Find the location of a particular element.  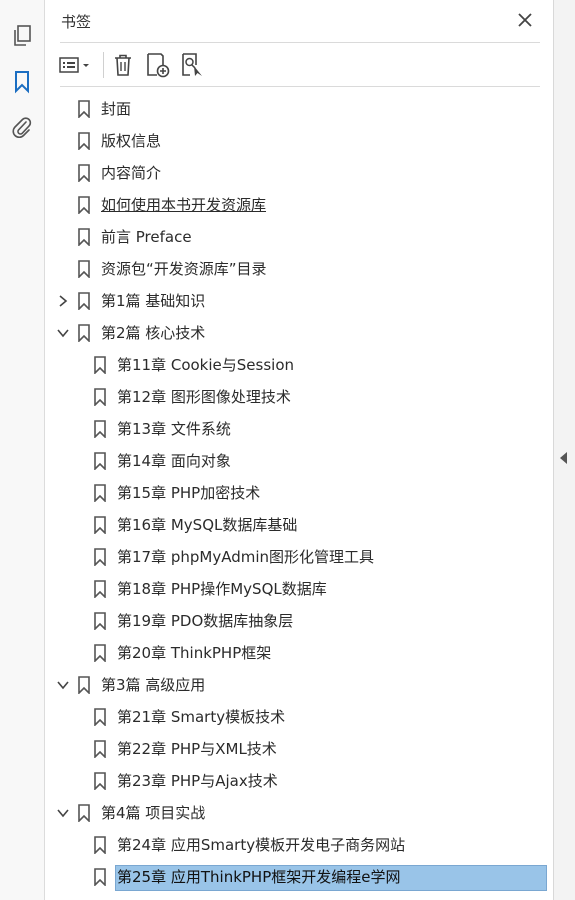

bookmark-item: 第4篇 项目实战 is located at coordinates (299, 813).